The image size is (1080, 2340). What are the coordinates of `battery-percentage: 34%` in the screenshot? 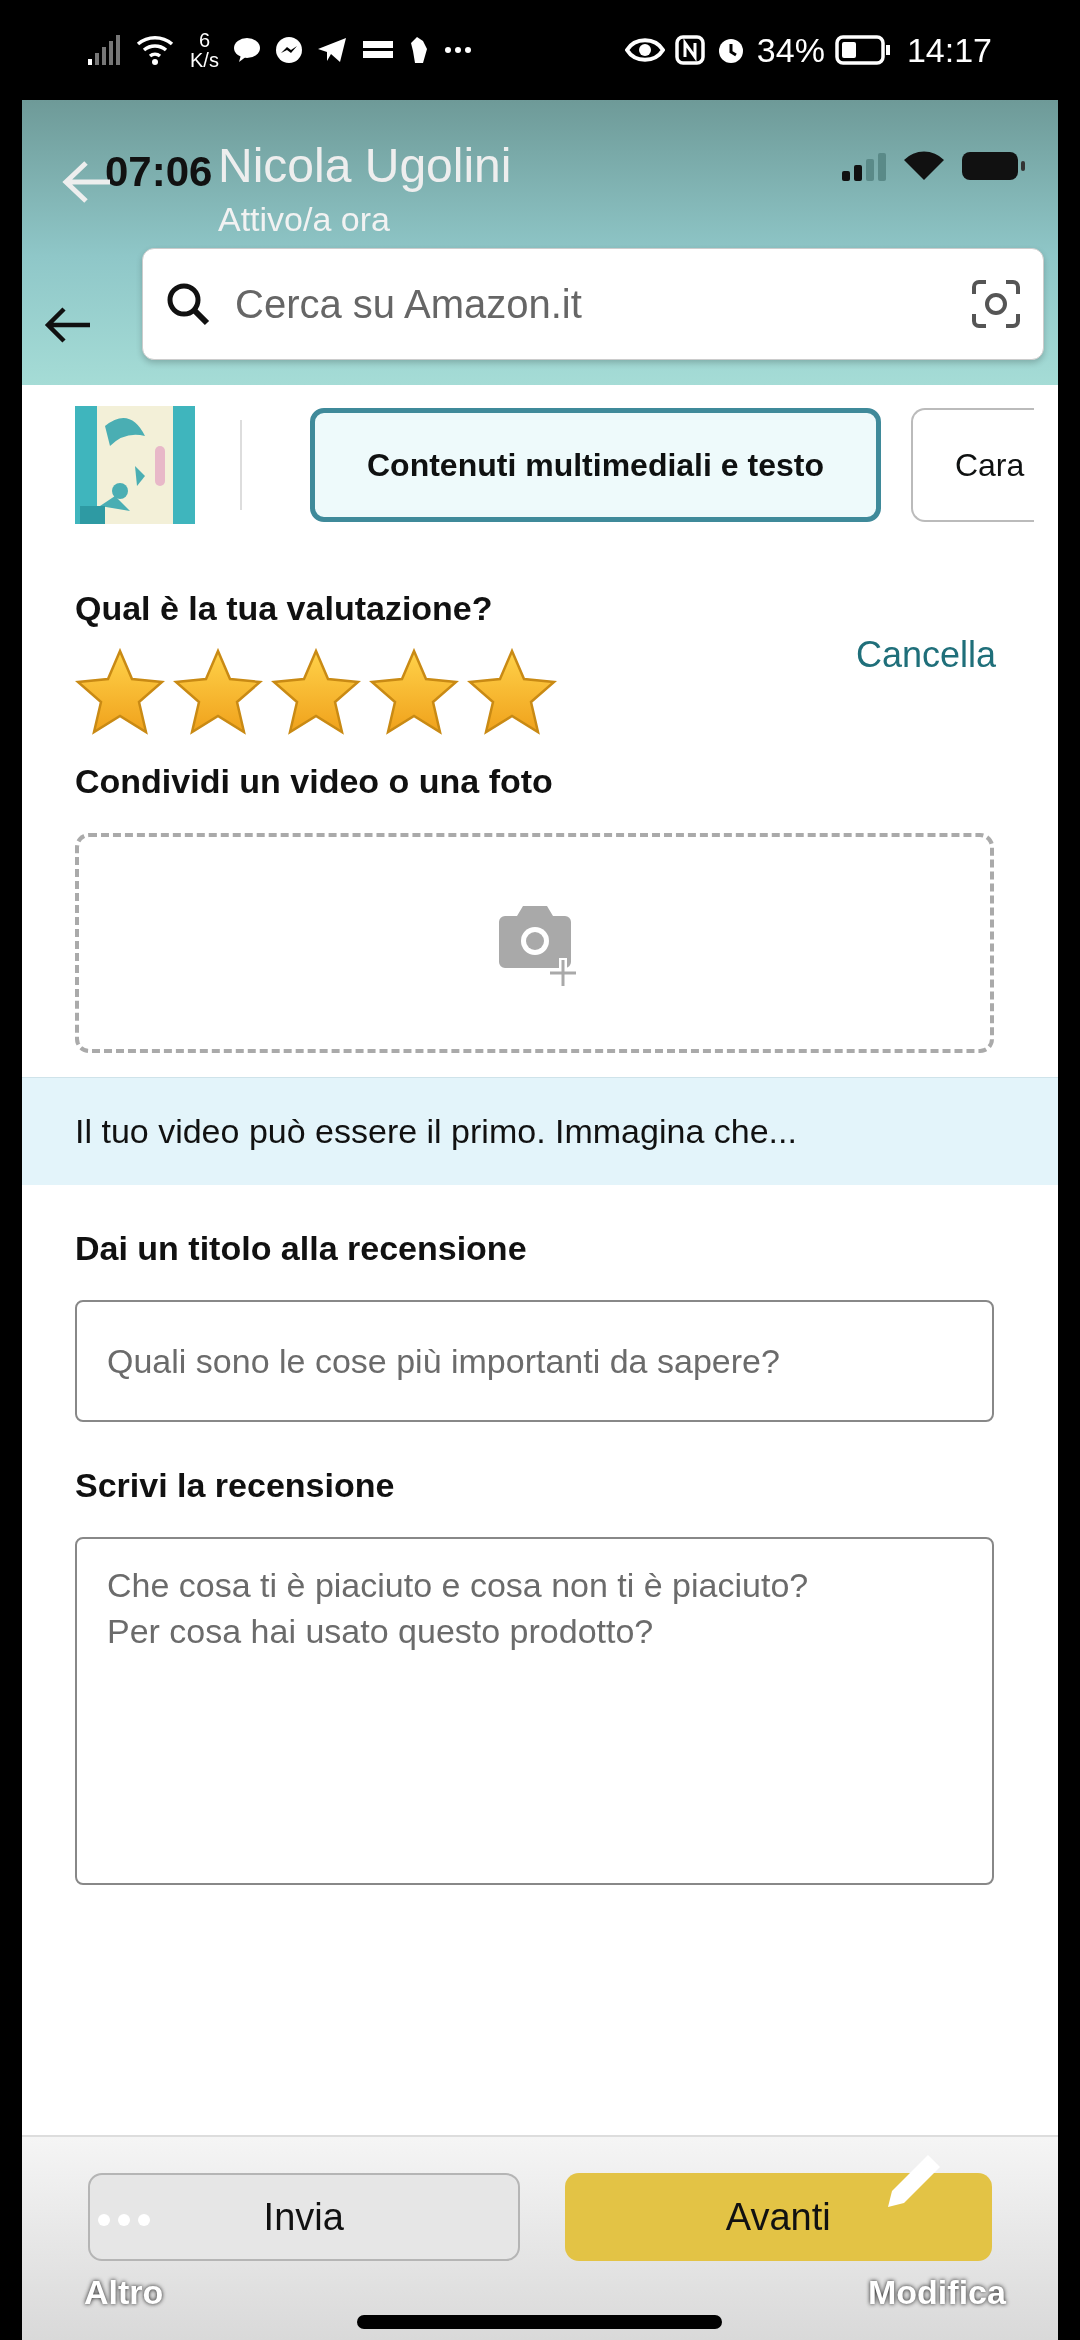 It's located at (790, 50).